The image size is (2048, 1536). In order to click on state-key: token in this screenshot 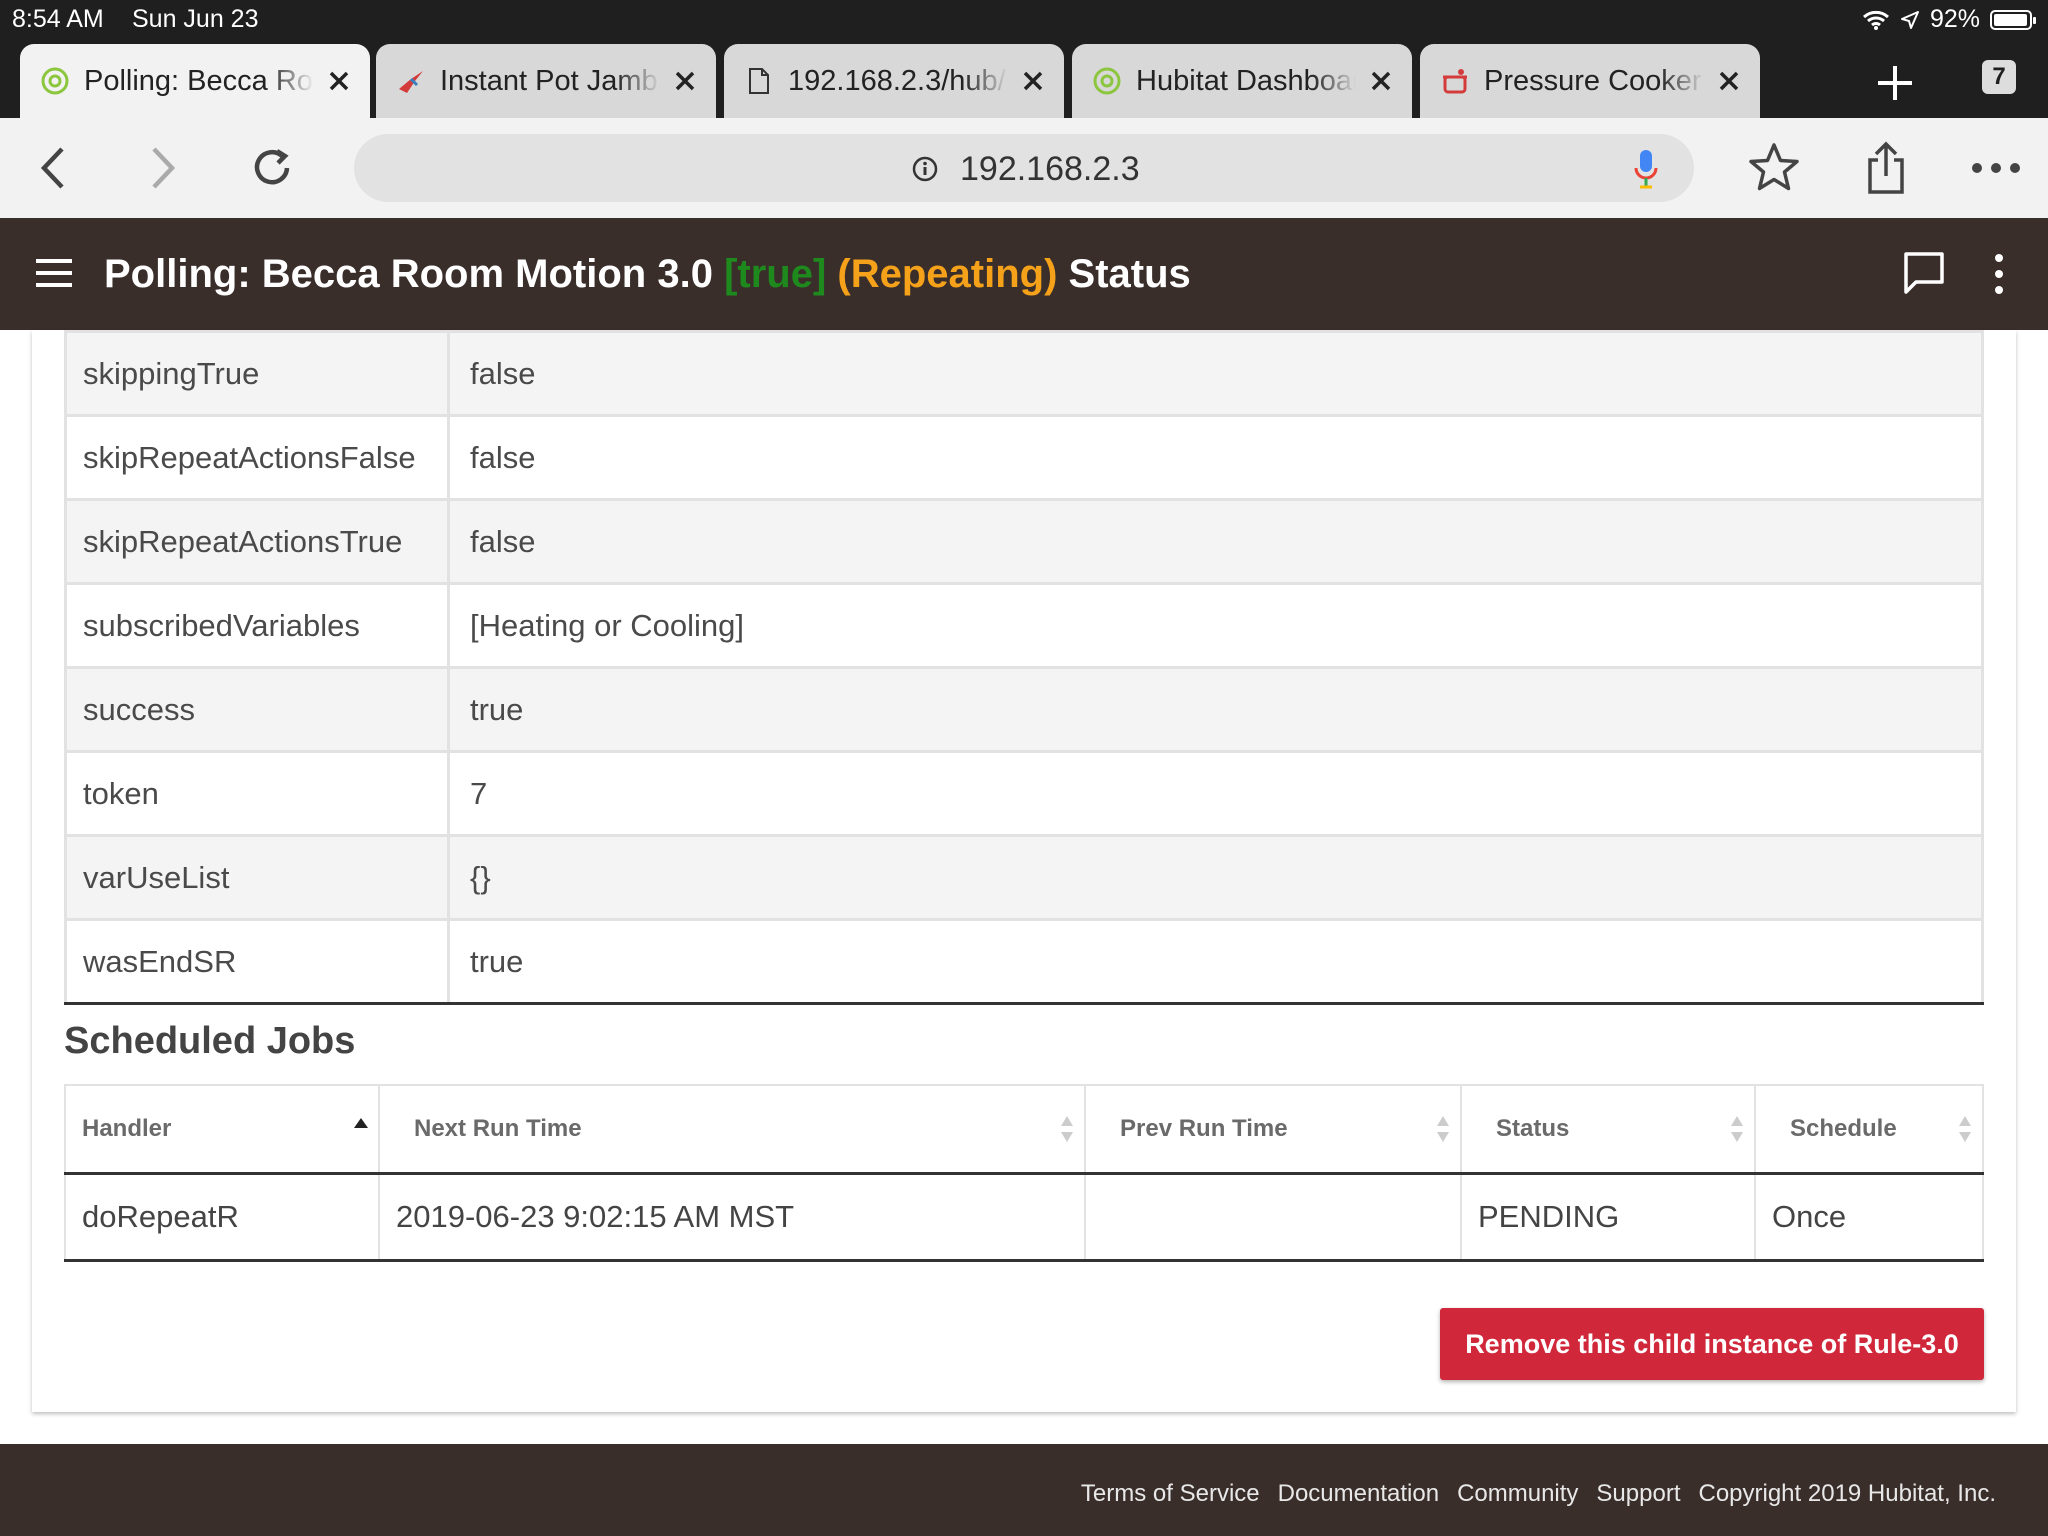, I will do `click(257, 793)`.